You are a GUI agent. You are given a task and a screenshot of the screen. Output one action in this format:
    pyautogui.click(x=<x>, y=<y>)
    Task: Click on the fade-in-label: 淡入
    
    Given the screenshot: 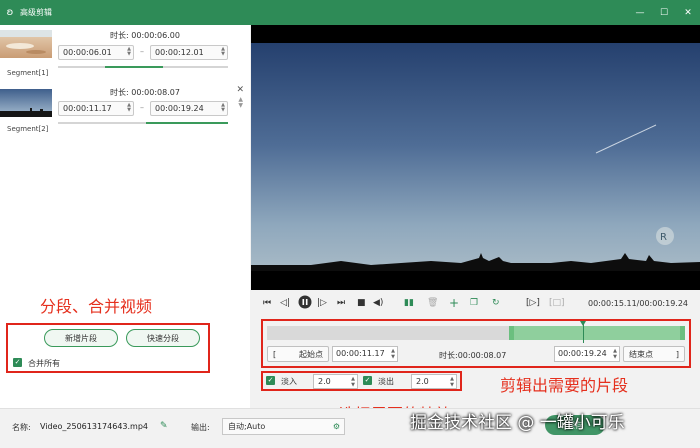 What is the action you would take?
    pyautogui.click(x=289, y=381)
    